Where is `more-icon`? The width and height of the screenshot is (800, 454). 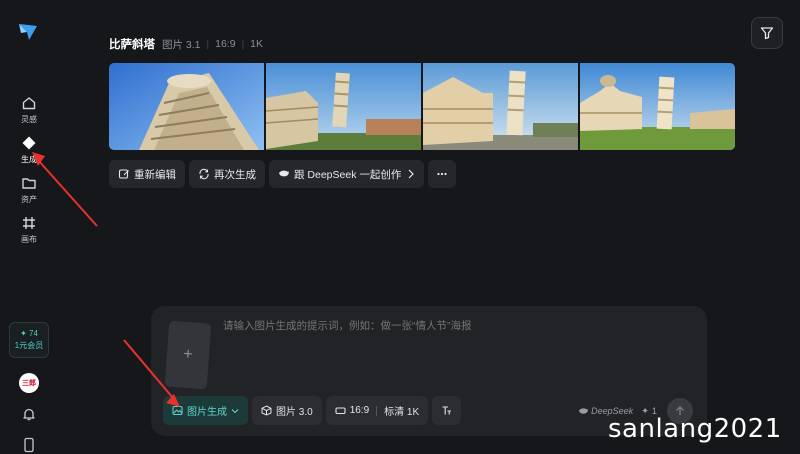 more-icon is located at coordinates (442, 174).